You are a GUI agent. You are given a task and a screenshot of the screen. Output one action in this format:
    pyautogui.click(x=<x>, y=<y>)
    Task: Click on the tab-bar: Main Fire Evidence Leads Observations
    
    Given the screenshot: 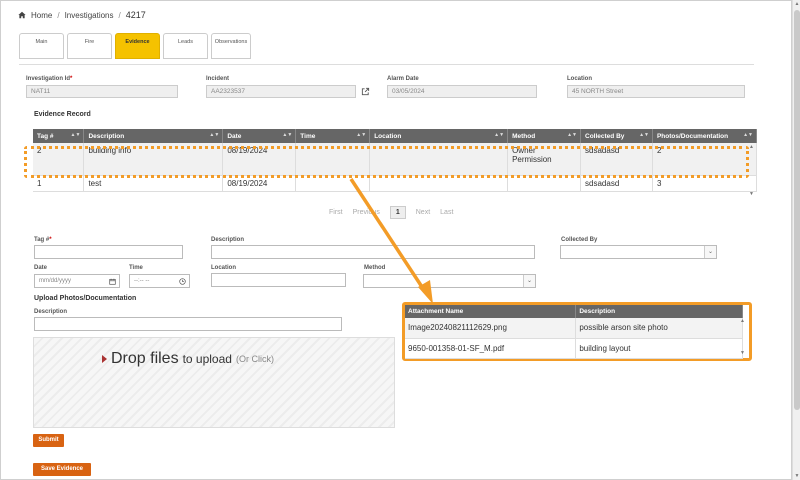 What is the action you would take?
    pyautogui.click(x=135, y=46)
    